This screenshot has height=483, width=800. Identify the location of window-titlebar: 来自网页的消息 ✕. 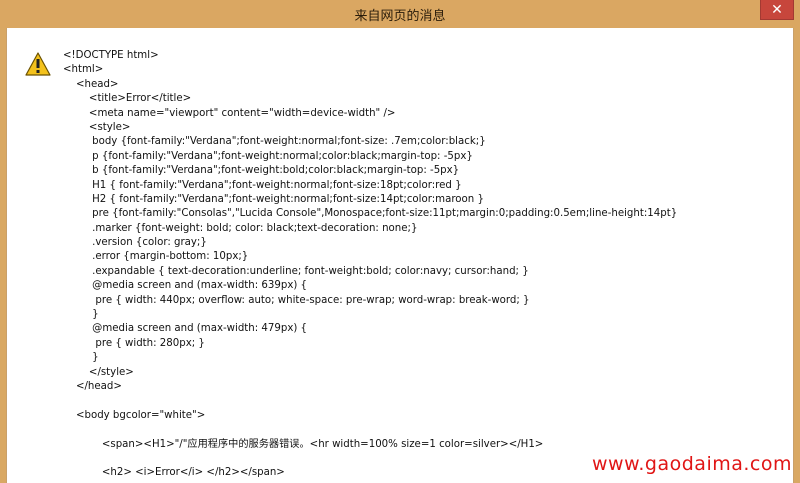
(400, 14).